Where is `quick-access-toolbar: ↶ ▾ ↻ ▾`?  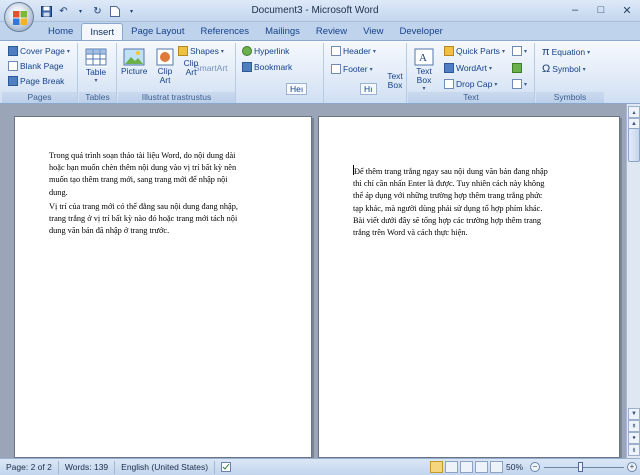 quick-access-toolbar: ↶ ▾ ↻ ▾ is located at coordinates (89, 11).